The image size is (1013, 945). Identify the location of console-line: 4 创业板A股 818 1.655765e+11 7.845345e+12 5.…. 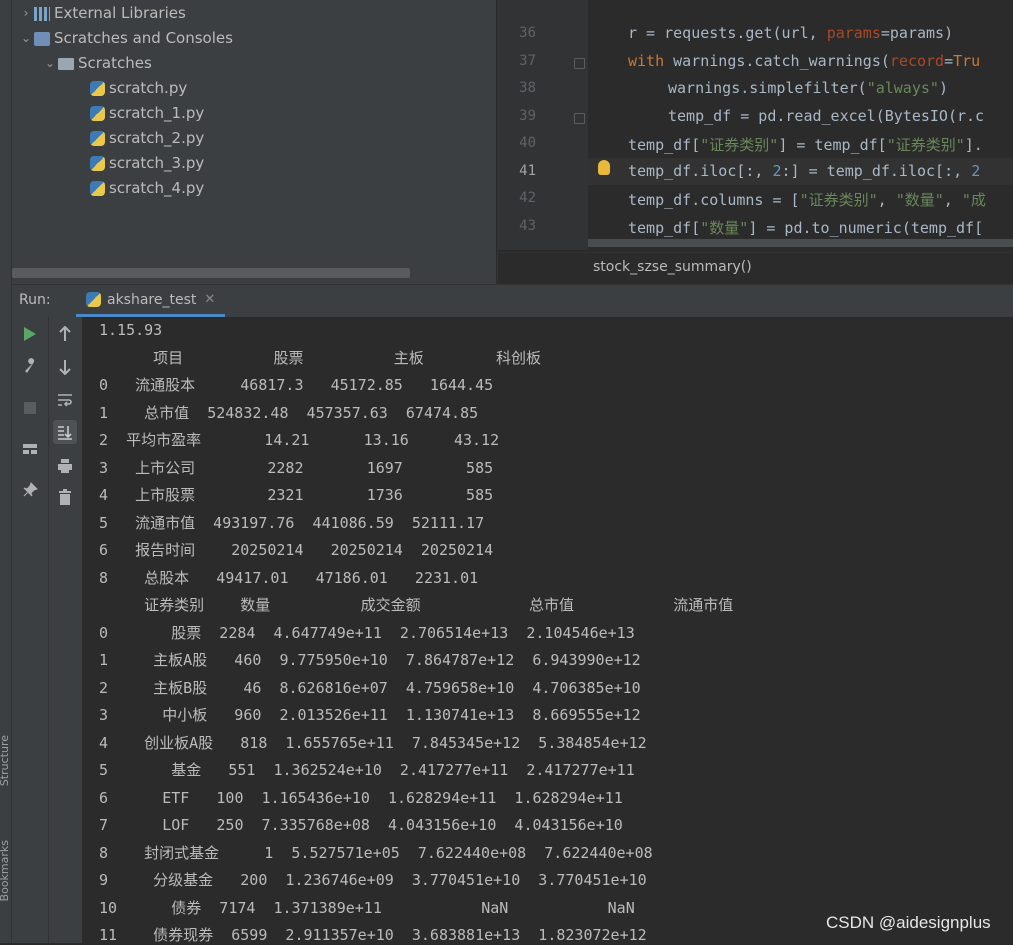
(373, 743).